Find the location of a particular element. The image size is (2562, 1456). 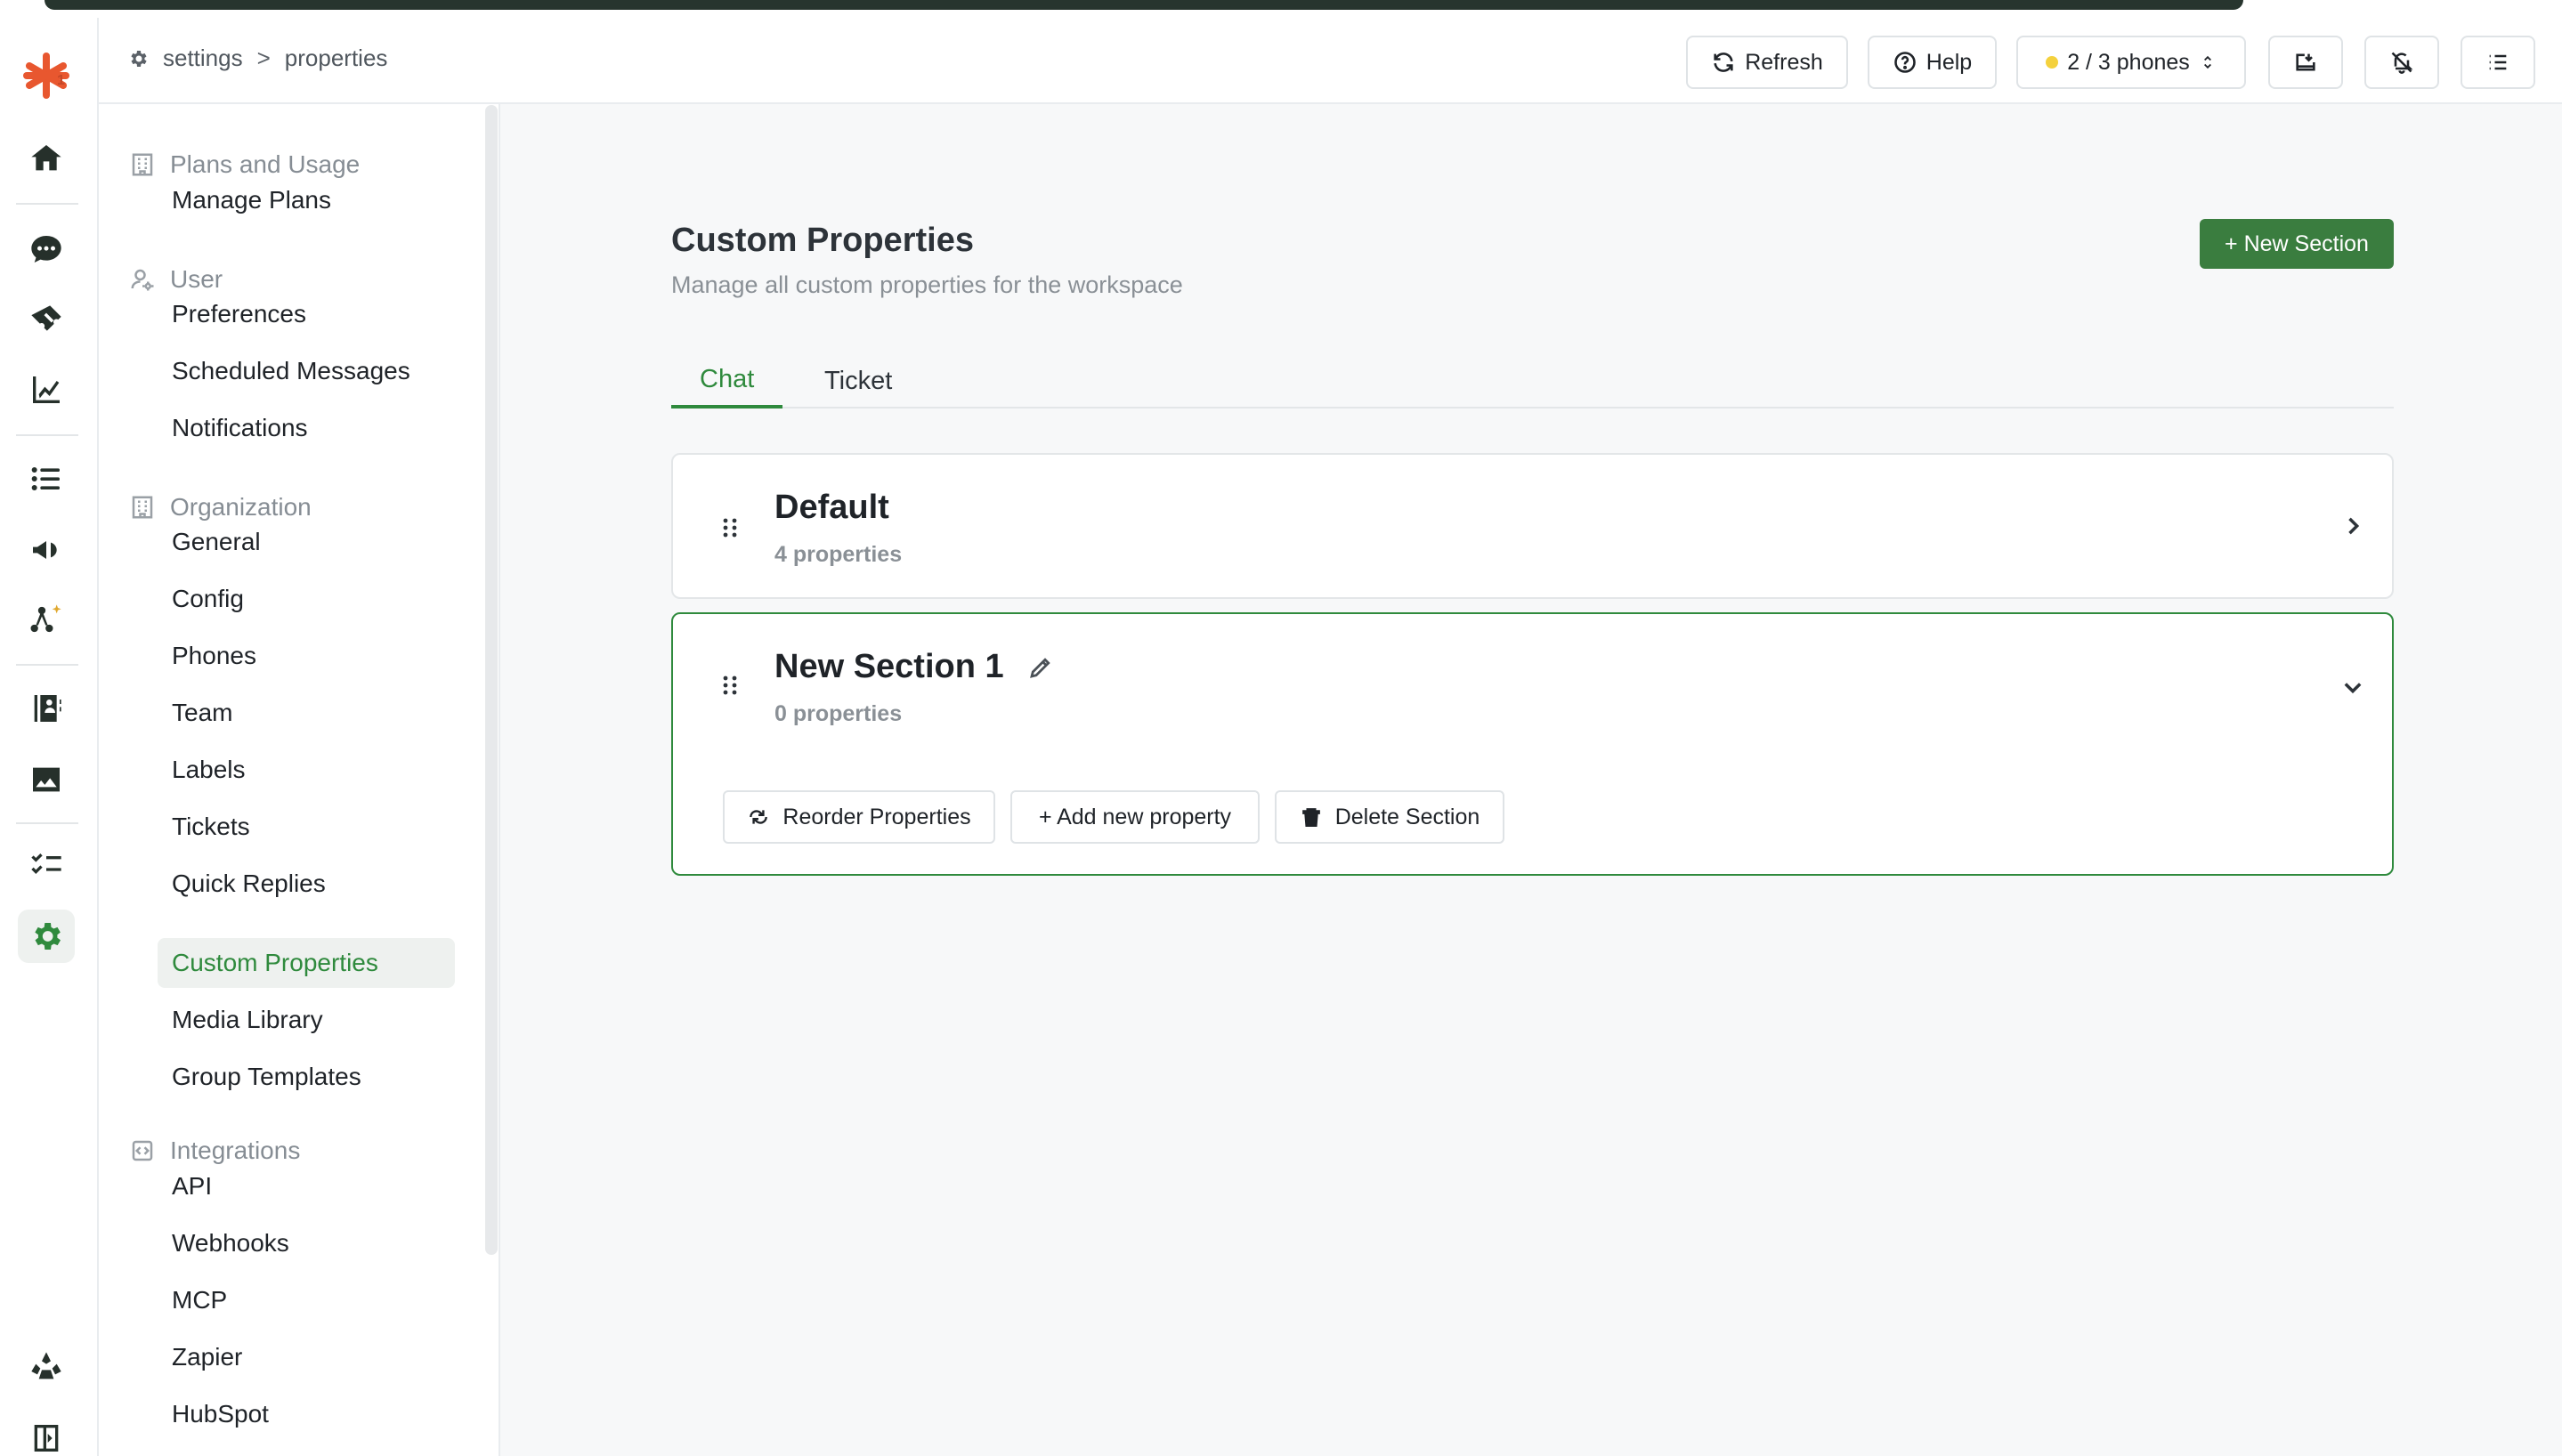

trash-icon is located at coordinates (1310, 817).